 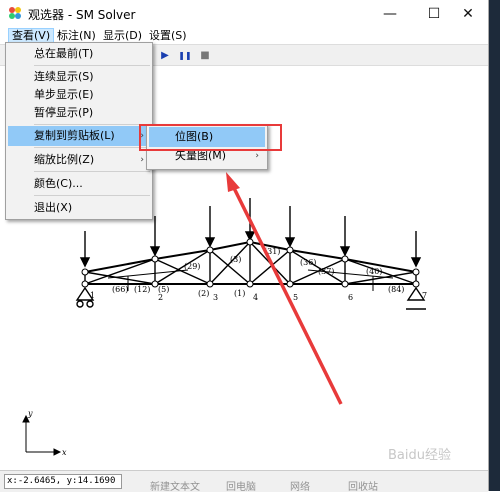 I want to click on bar-label: (3), so click(x=235, y=259).